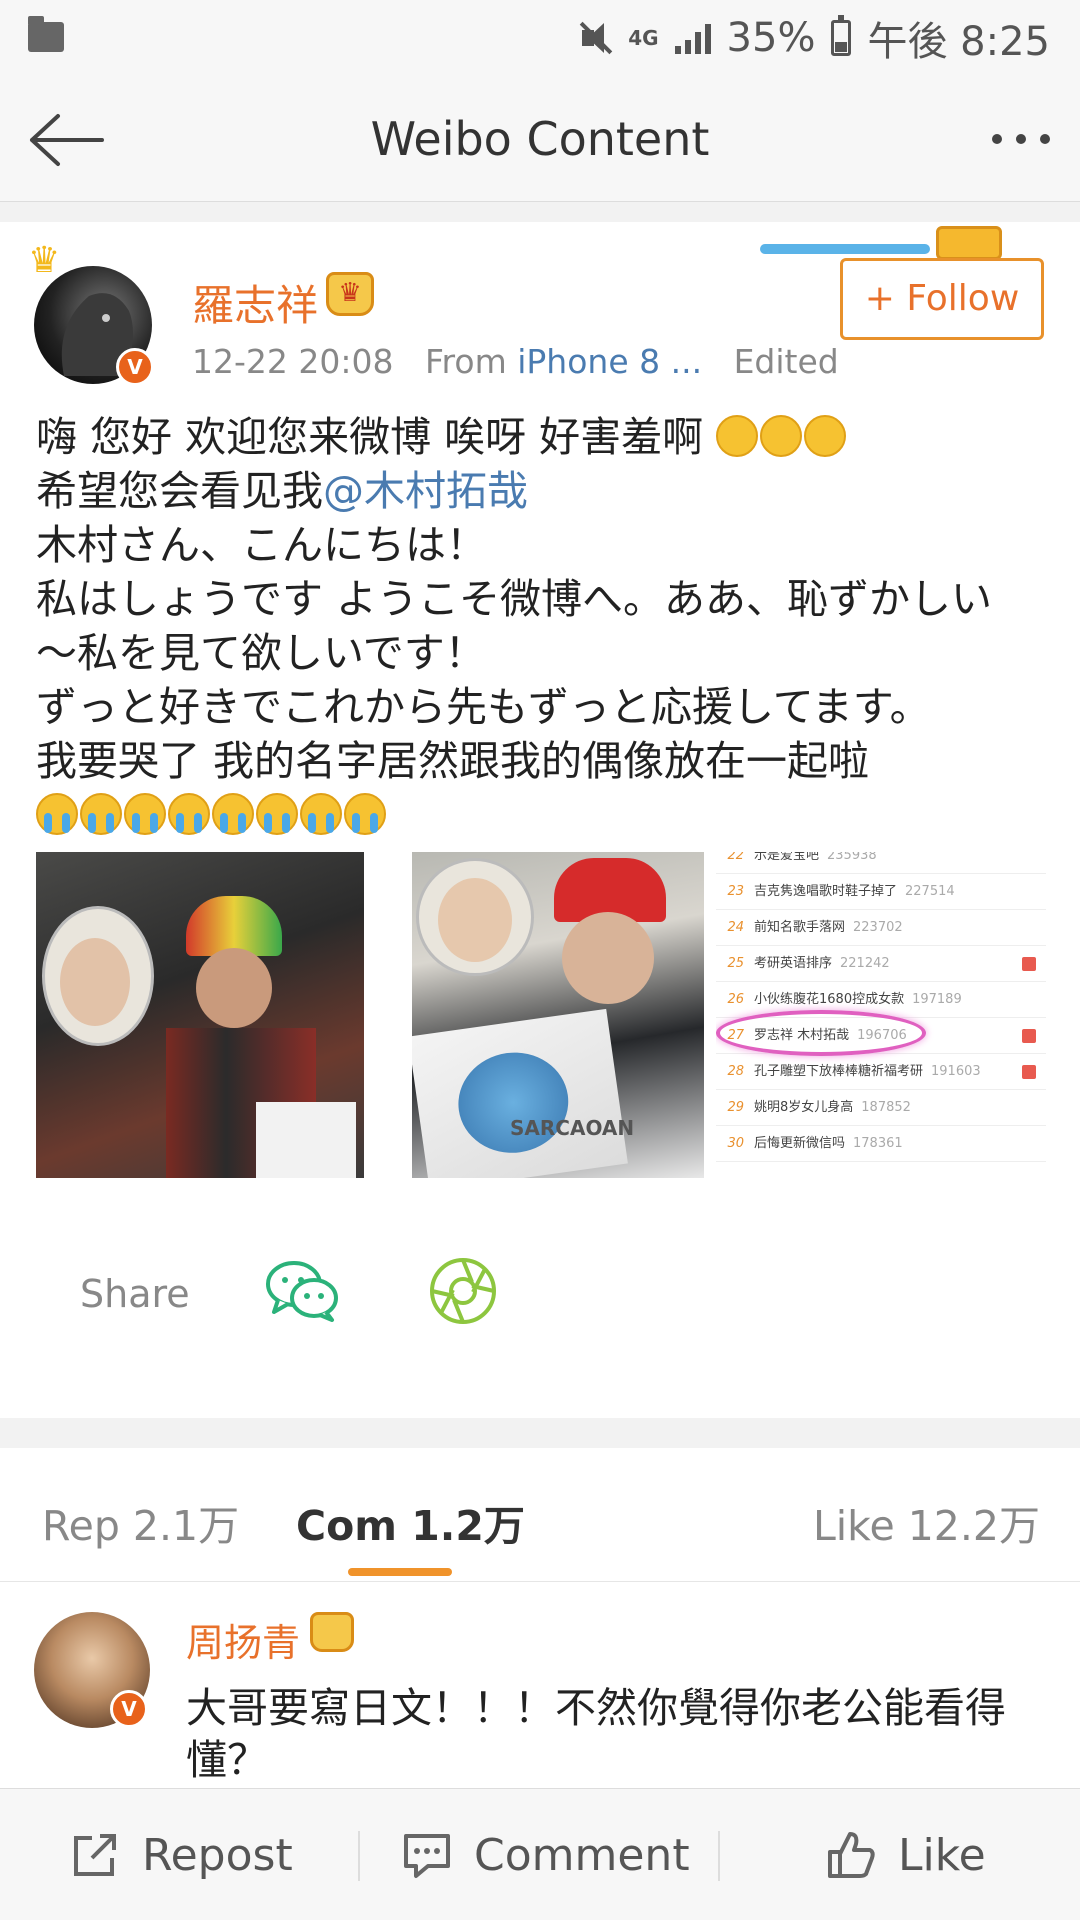  Describe the element at coordinates (735, 891) in the screenshot. I see `rank-number: 23` at that location.